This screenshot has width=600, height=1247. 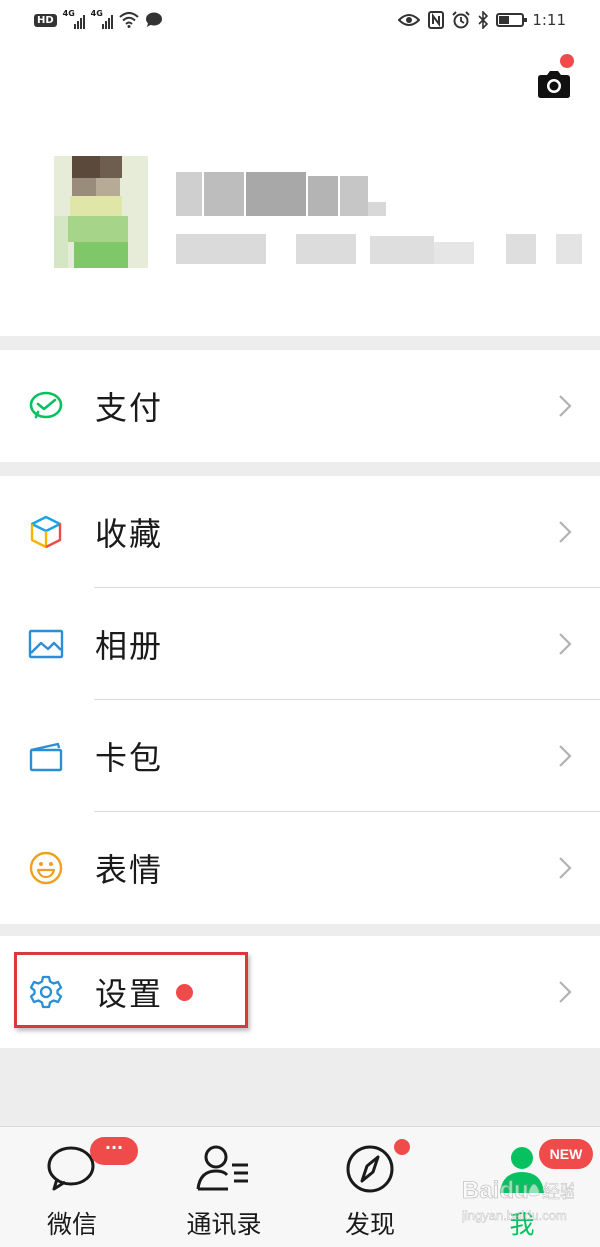 What do you see at coordinates (409, 20) in the screenshot?
I see `eye-comfort-icon` at bounding box center [409, 20].